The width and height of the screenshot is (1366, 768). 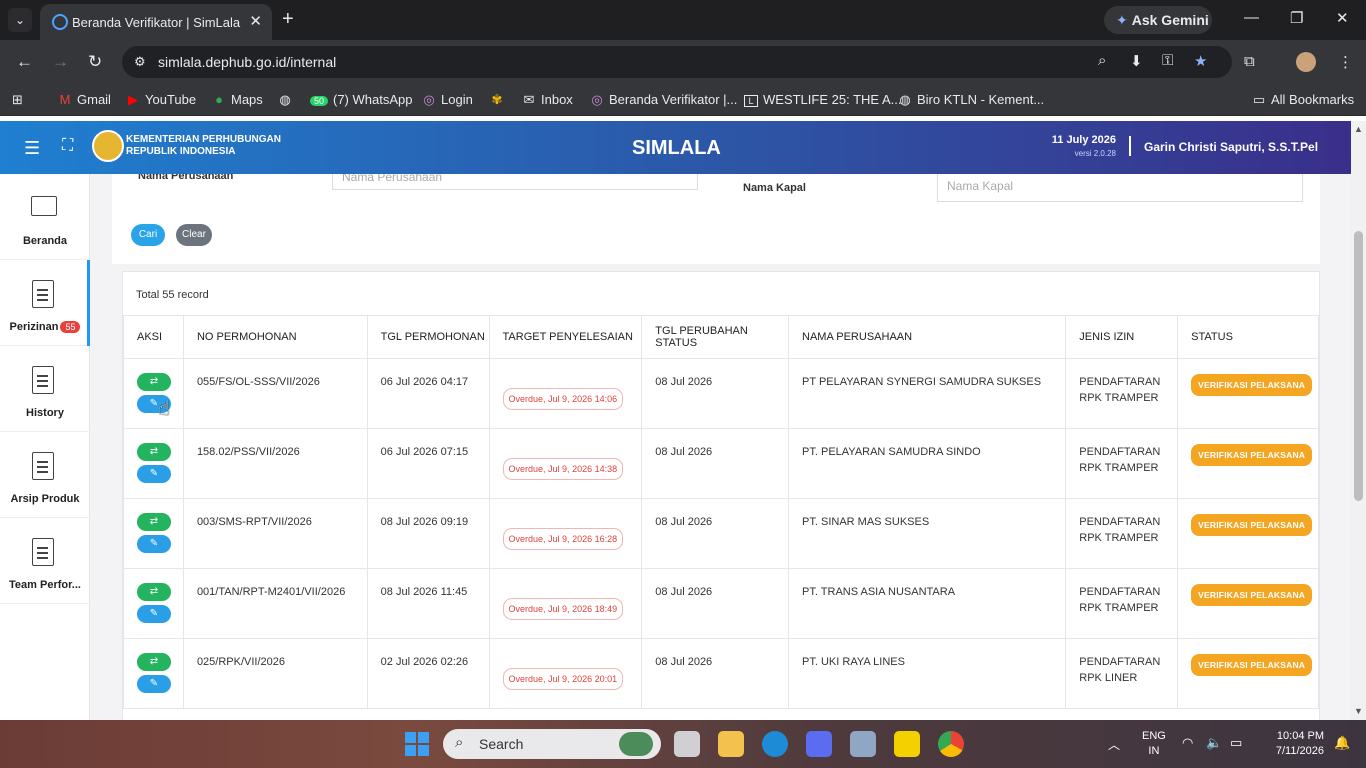 What do you see at coordinates (45, 217) in the screenshot?
I see `sidebar-item-beranda: Beranda` at bounding box center [45, 217].